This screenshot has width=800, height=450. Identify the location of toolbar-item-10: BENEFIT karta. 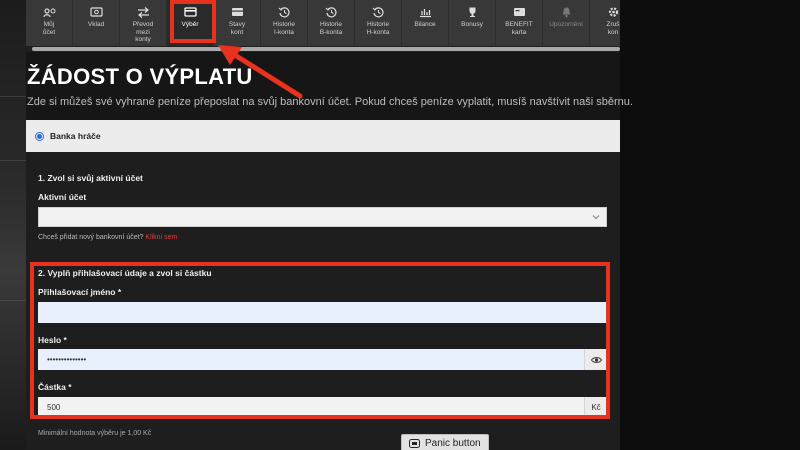
(519, 23).